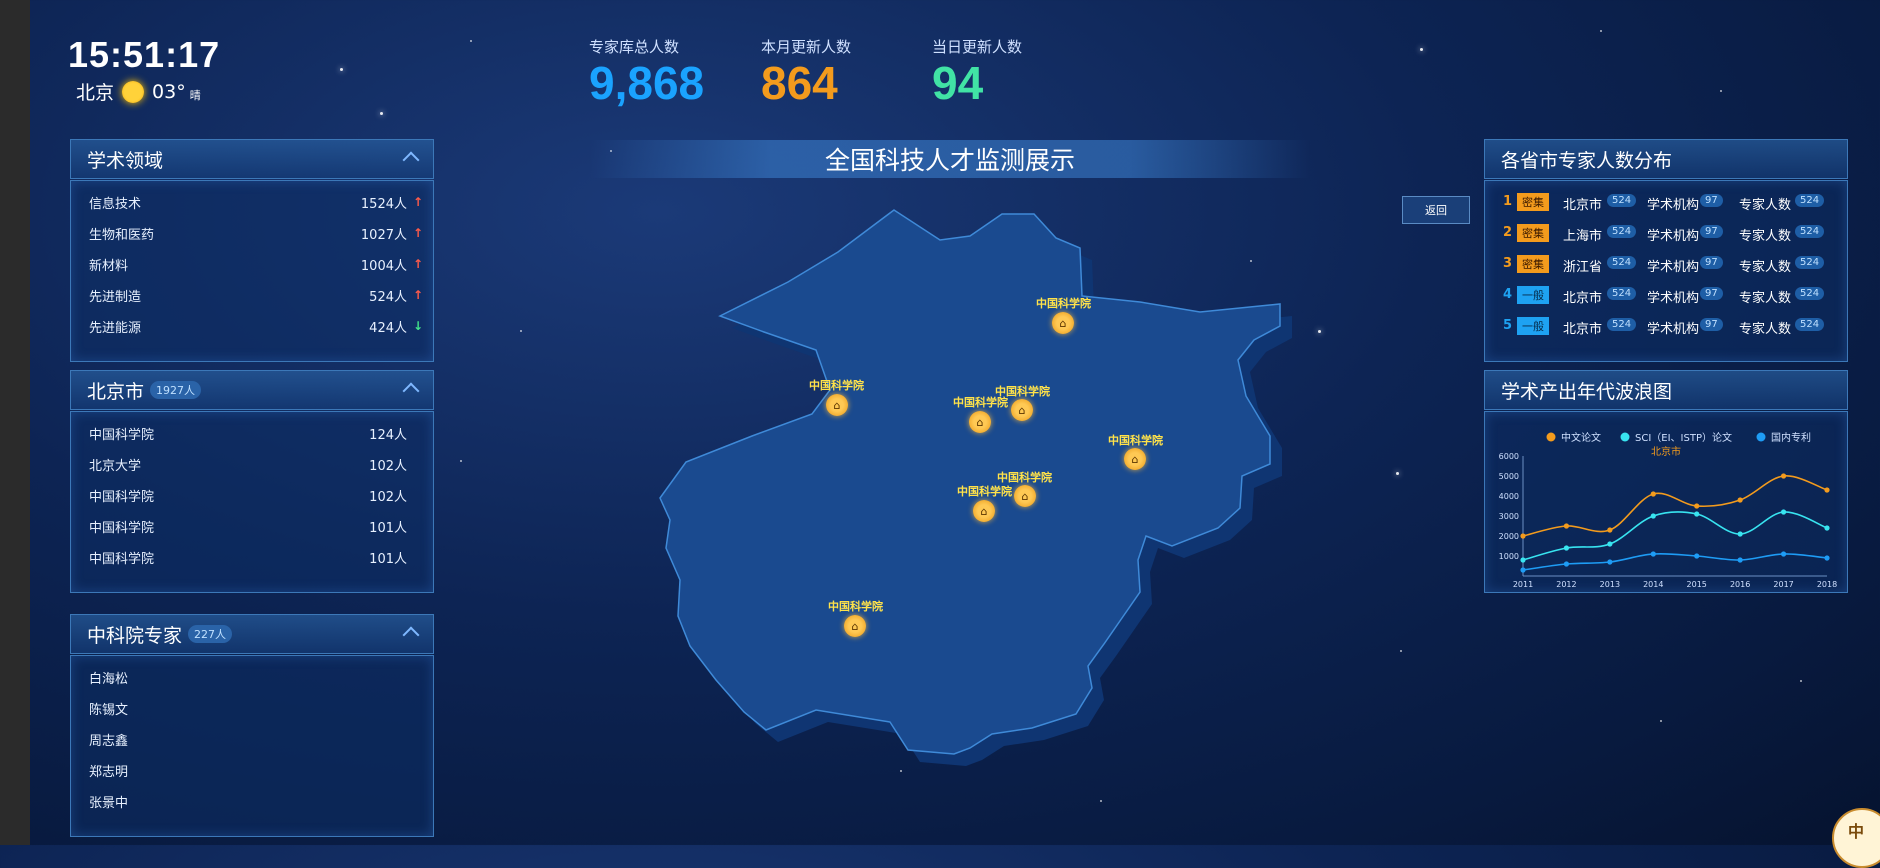 Image resolution: width=1880 pixels, height=868 pixels. What do you see at coordinates (195, 95) in the screenshot?
I see `weather-cond: 晴` at bounding box center [195, 95].